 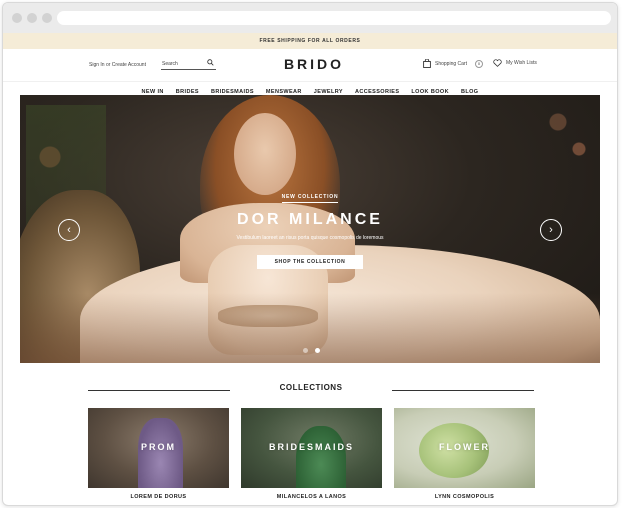 I want to click on nav-item-bridesmaids: BRIDESMAIDS, so click(x=232, y=92).